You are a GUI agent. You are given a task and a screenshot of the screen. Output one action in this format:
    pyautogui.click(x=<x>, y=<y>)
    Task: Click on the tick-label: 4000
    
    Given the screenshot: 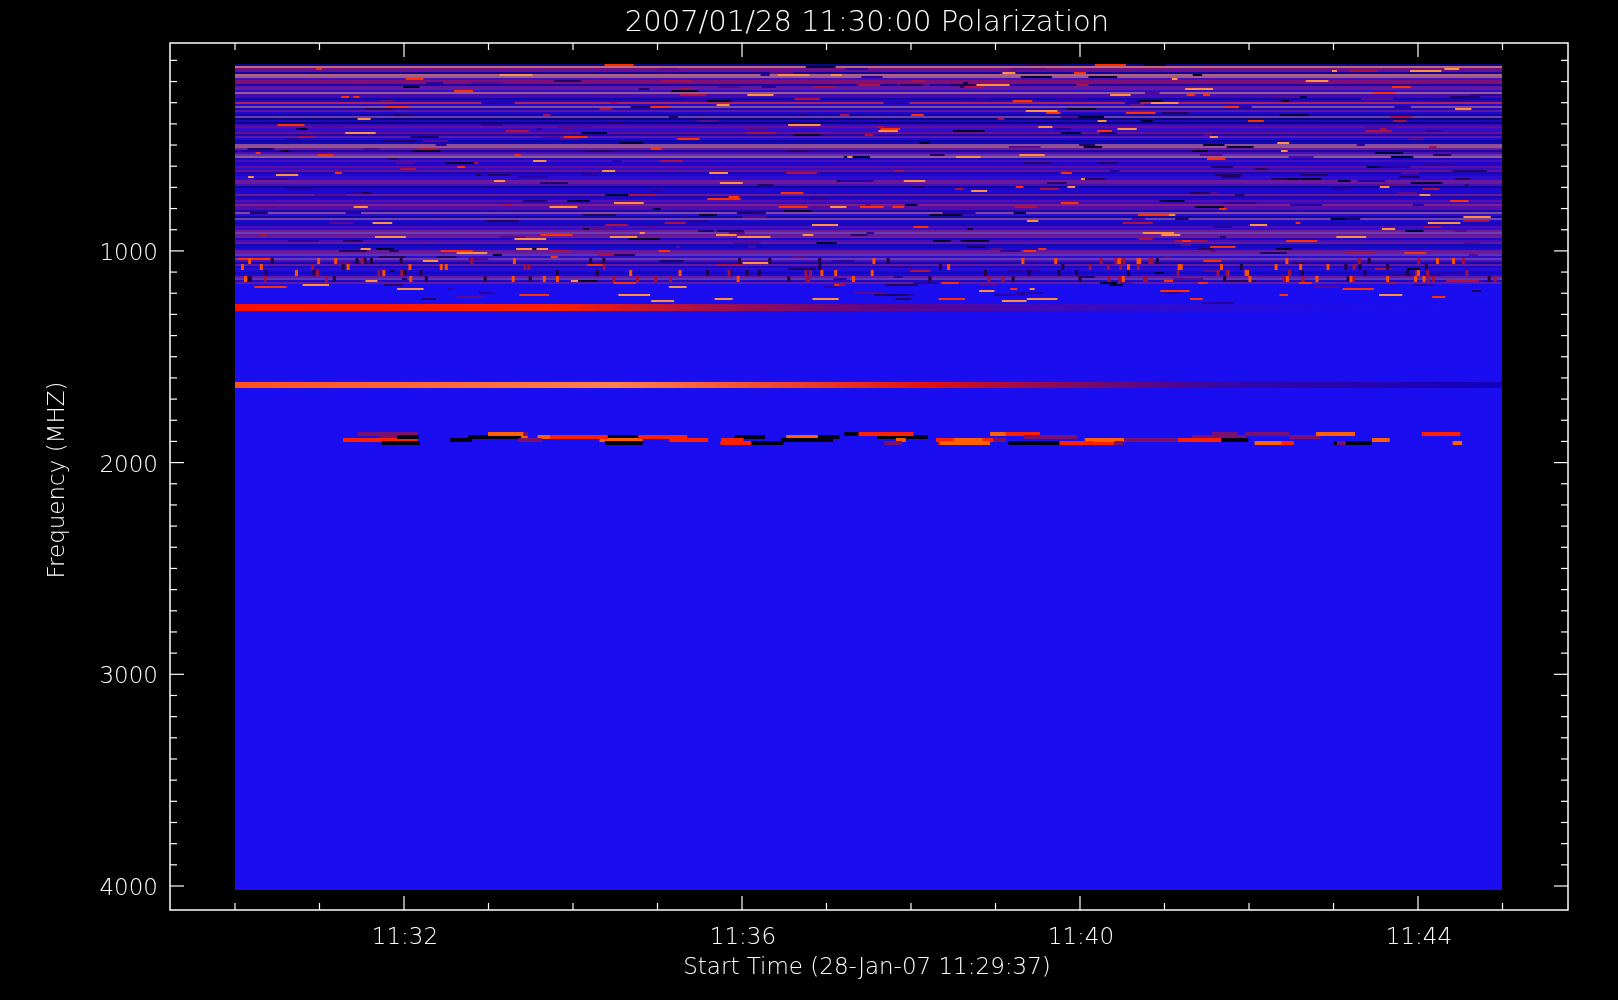 What is the action you would take?
    pyautogui.click(x=128, y=887)
    